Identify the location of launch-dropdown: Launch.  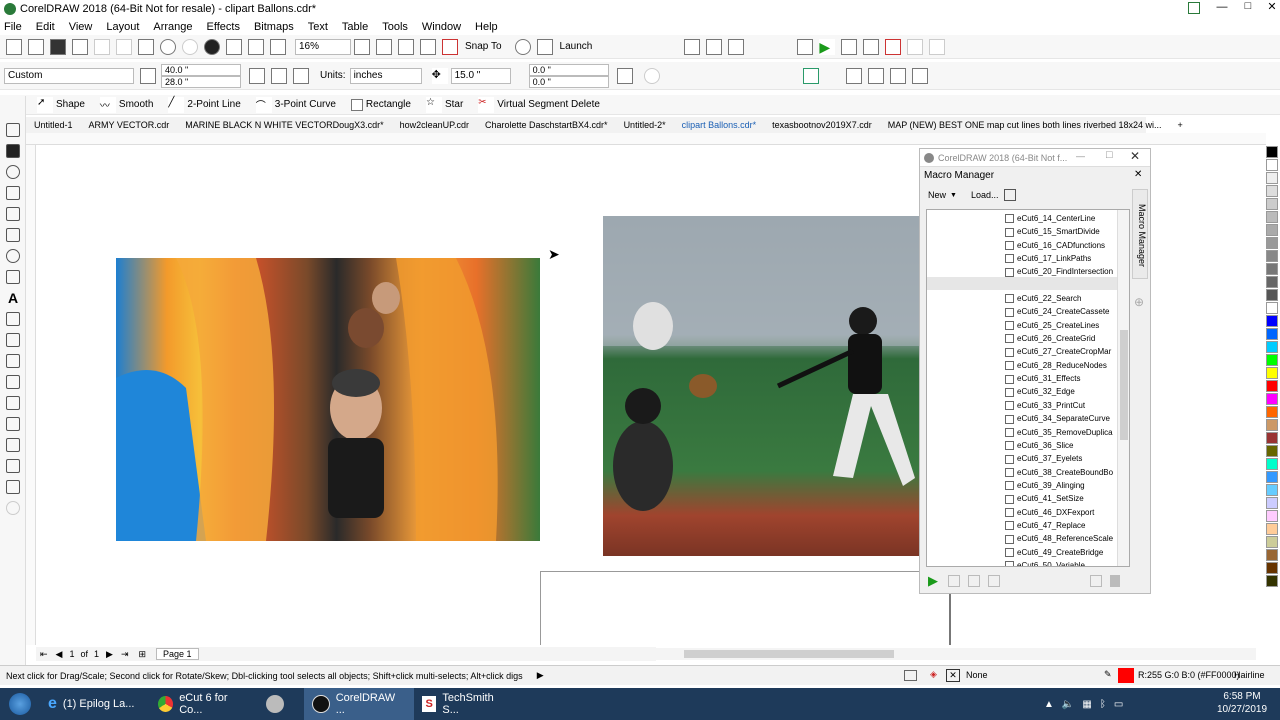
(576, 46).